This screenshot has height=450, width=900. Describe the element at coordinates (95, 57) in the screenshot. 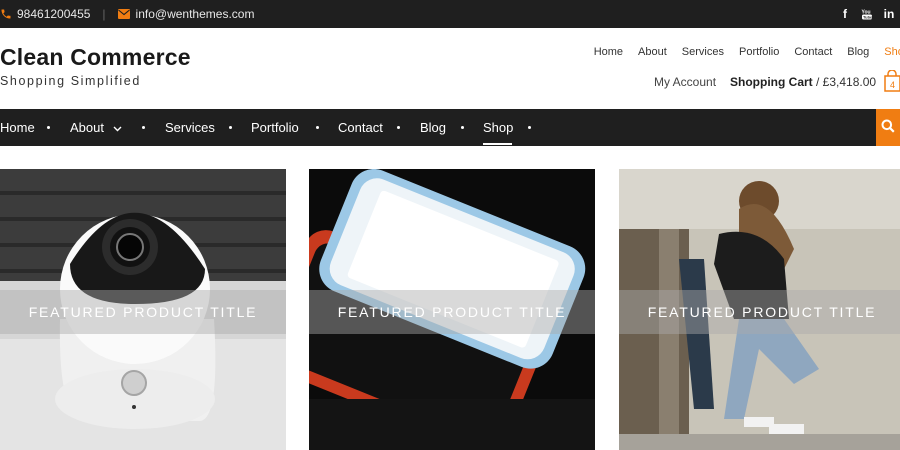

I see `site-title: Clean Commerce` at that location.